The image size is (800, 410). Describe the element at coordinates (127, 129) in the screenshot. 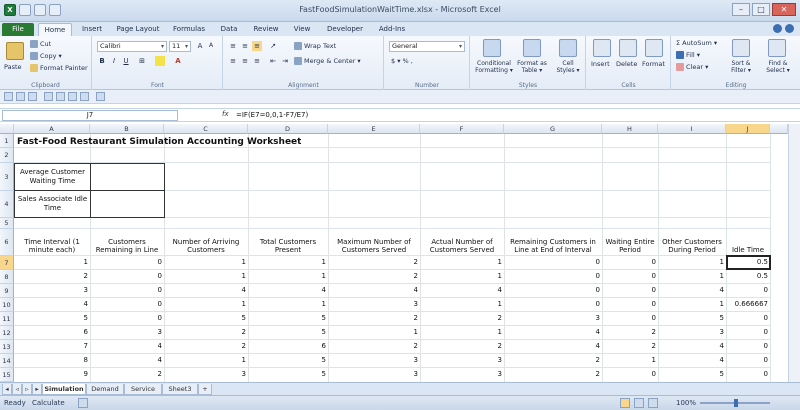

I see `column-header-b: B` at that location.